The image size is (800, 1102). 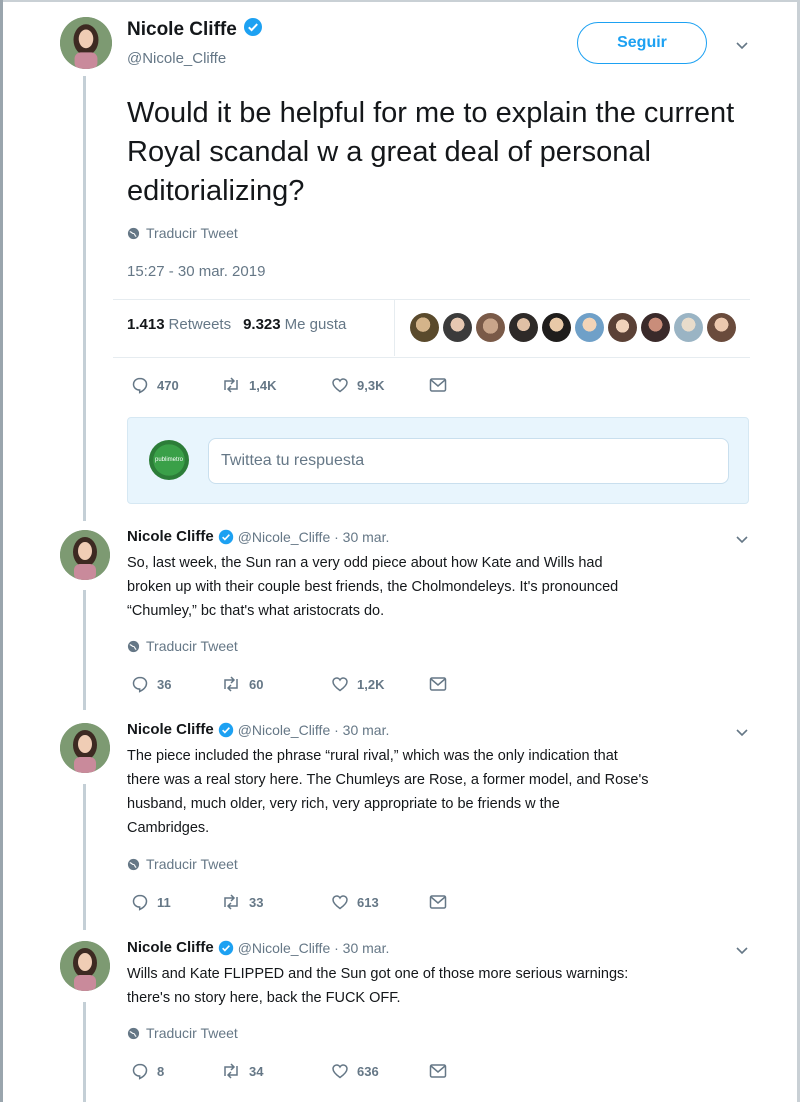 I want to click on follow-button: Seguir, so click(x=642, y=43).